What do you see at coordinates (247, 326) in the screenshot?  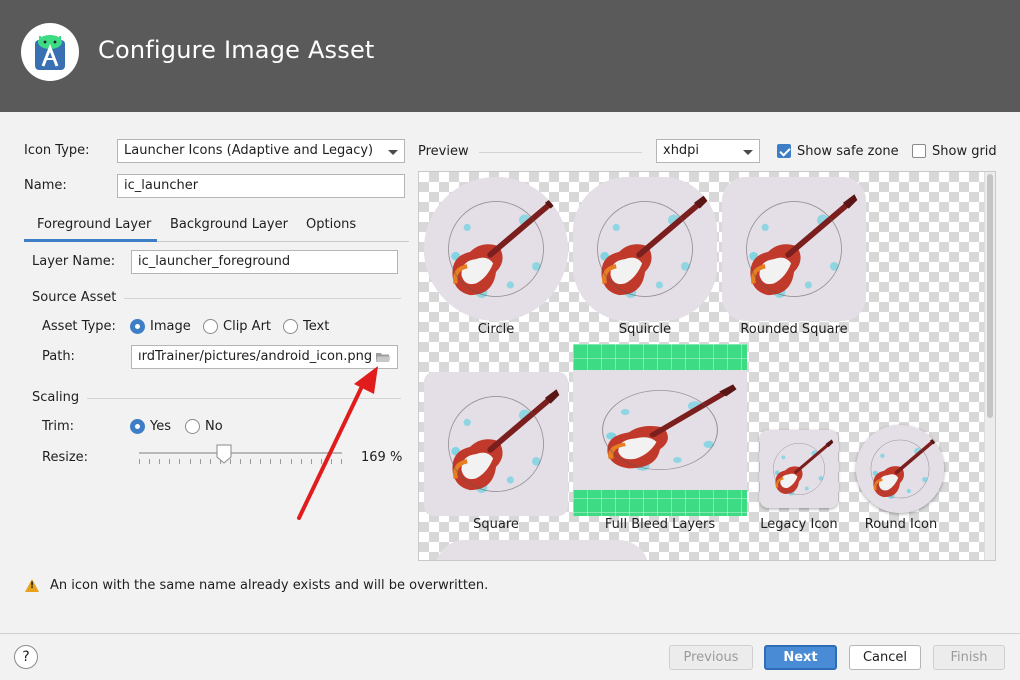 I see `asset-type-clipart-label: Clip Art` at bounding box center [247, 326].